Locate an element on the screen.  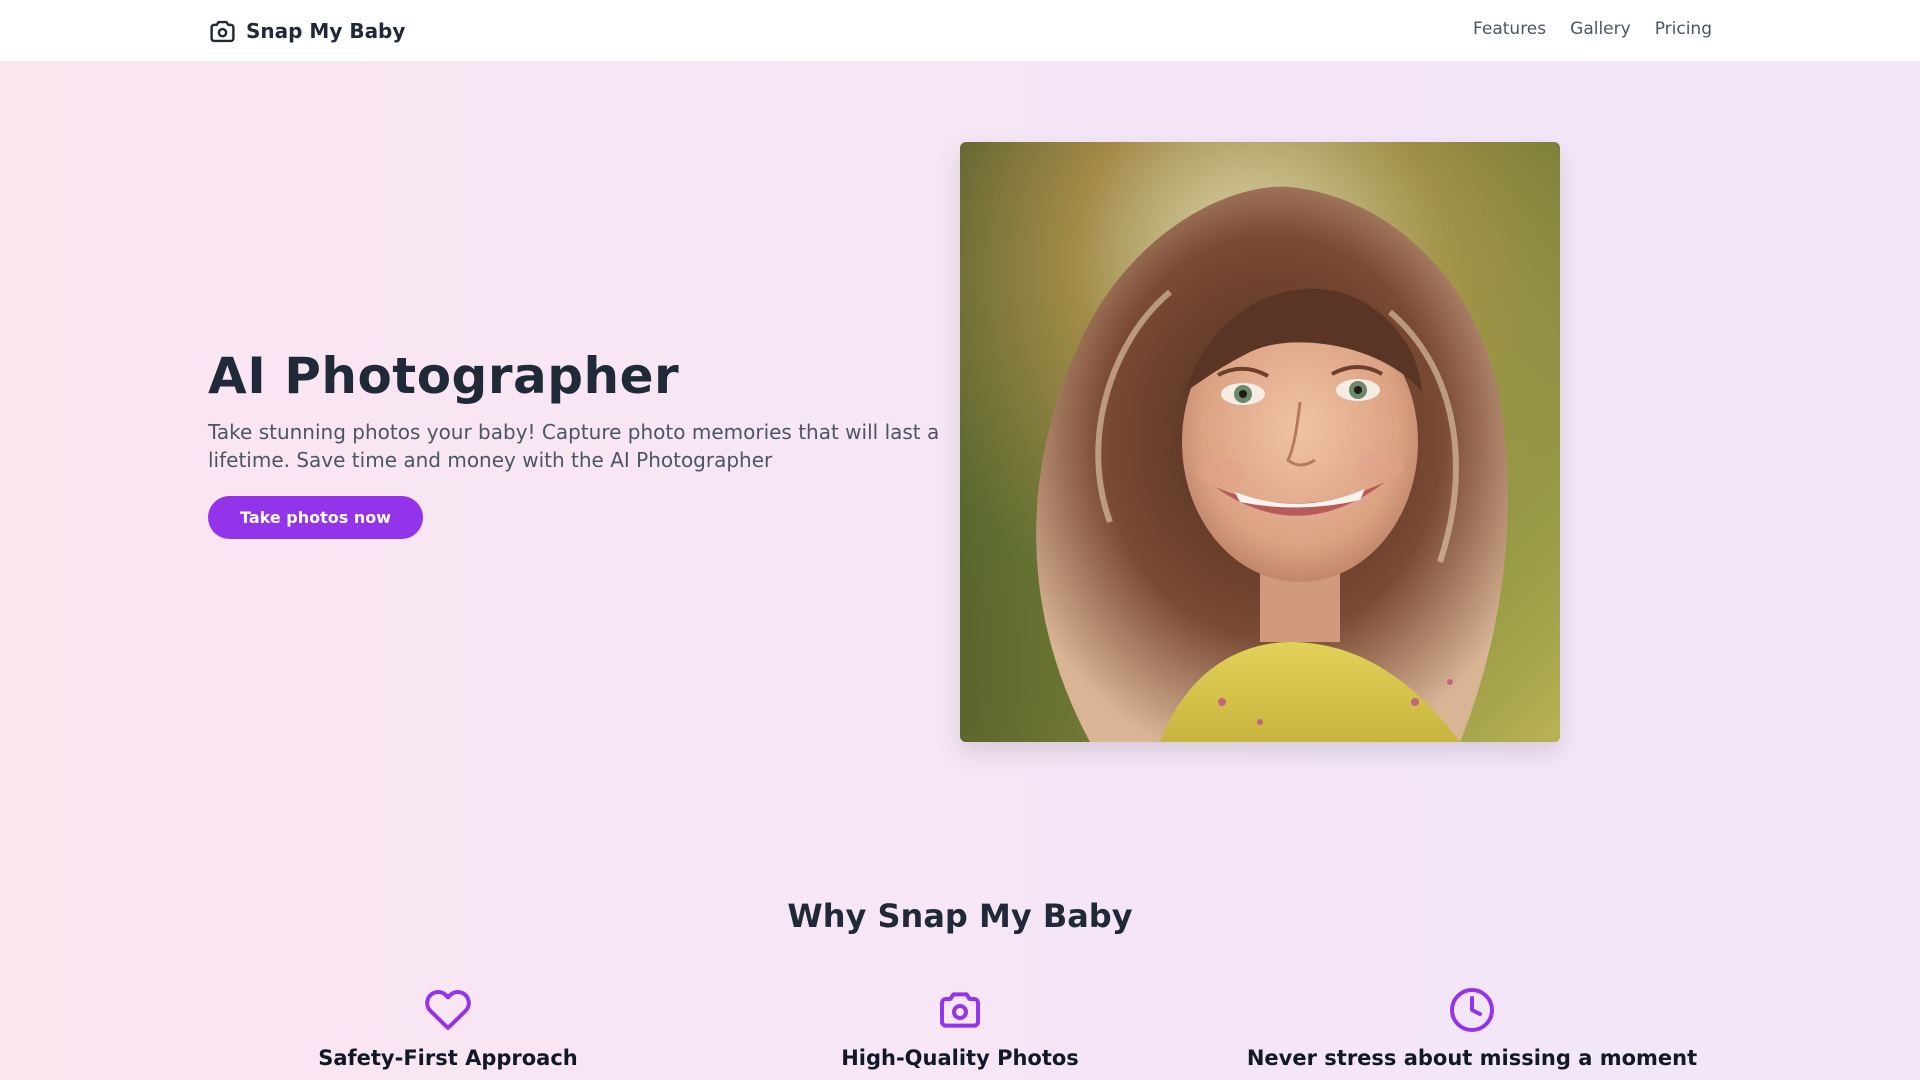
feature-quality: High-Quality Photos is located at coordinates (960, 1028).